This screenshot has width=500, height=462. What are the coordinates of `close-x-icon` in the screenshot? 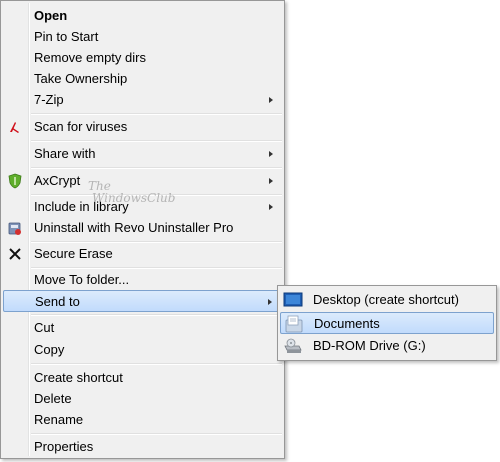 It's located at (15, 254).